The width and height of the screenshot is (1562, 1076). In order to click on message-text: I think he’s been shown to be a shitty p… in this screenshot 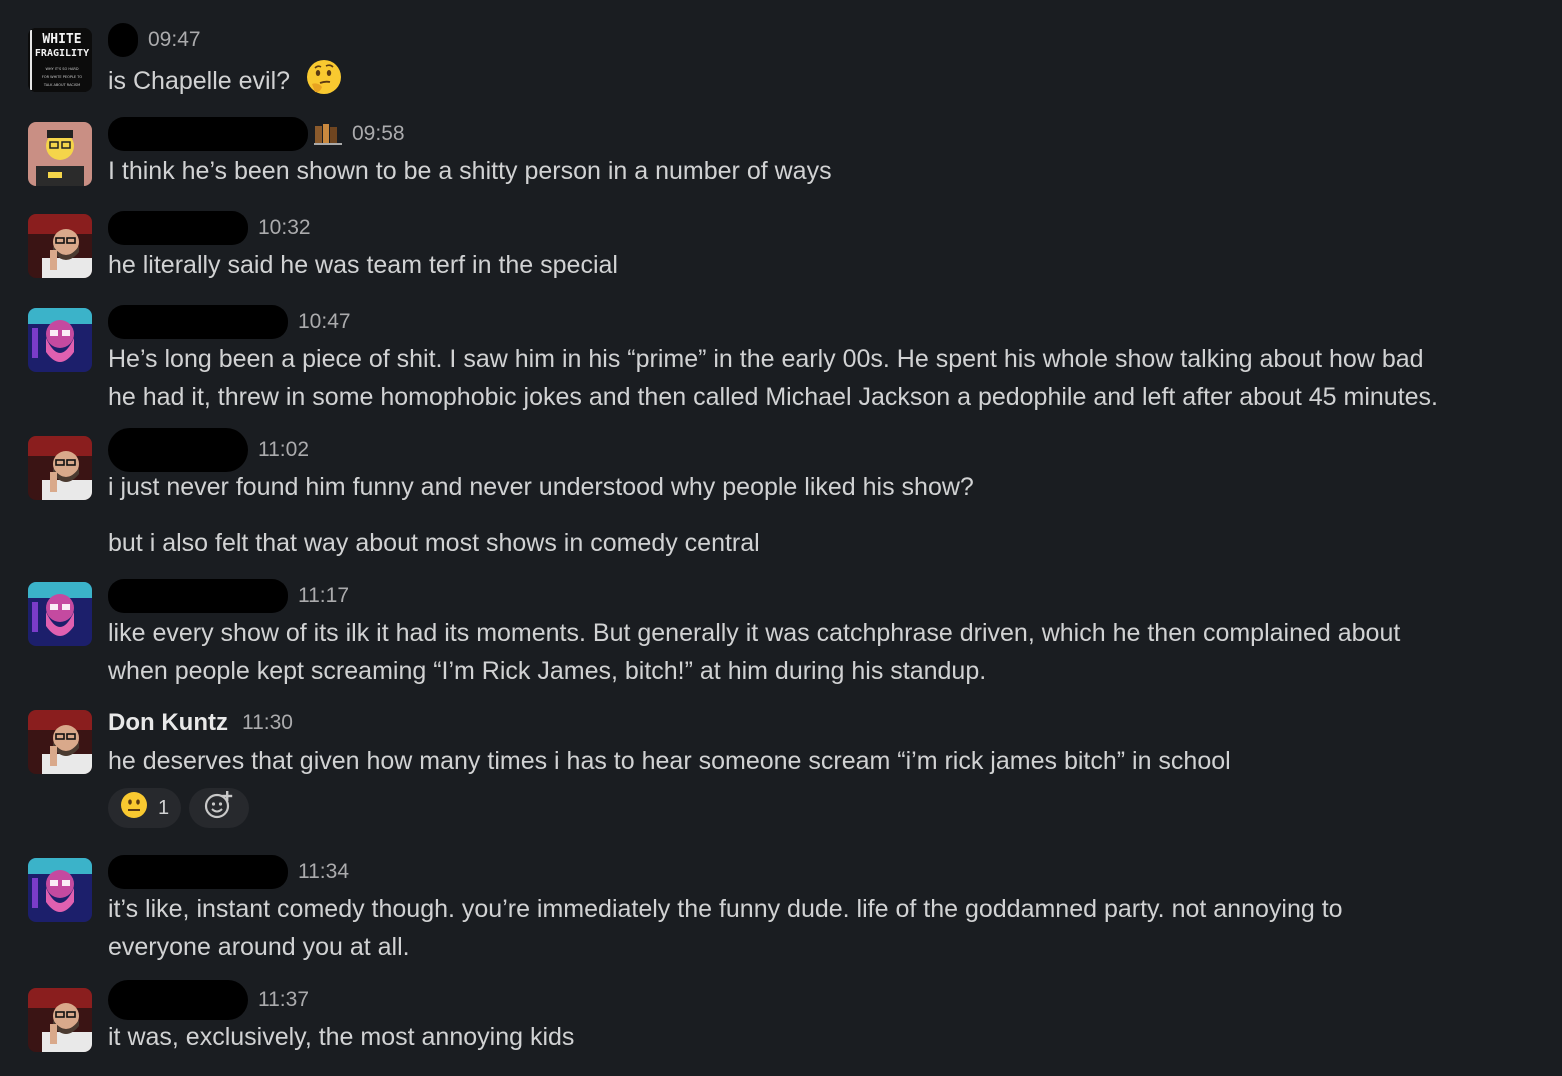, I will do `click(470, 171)`.